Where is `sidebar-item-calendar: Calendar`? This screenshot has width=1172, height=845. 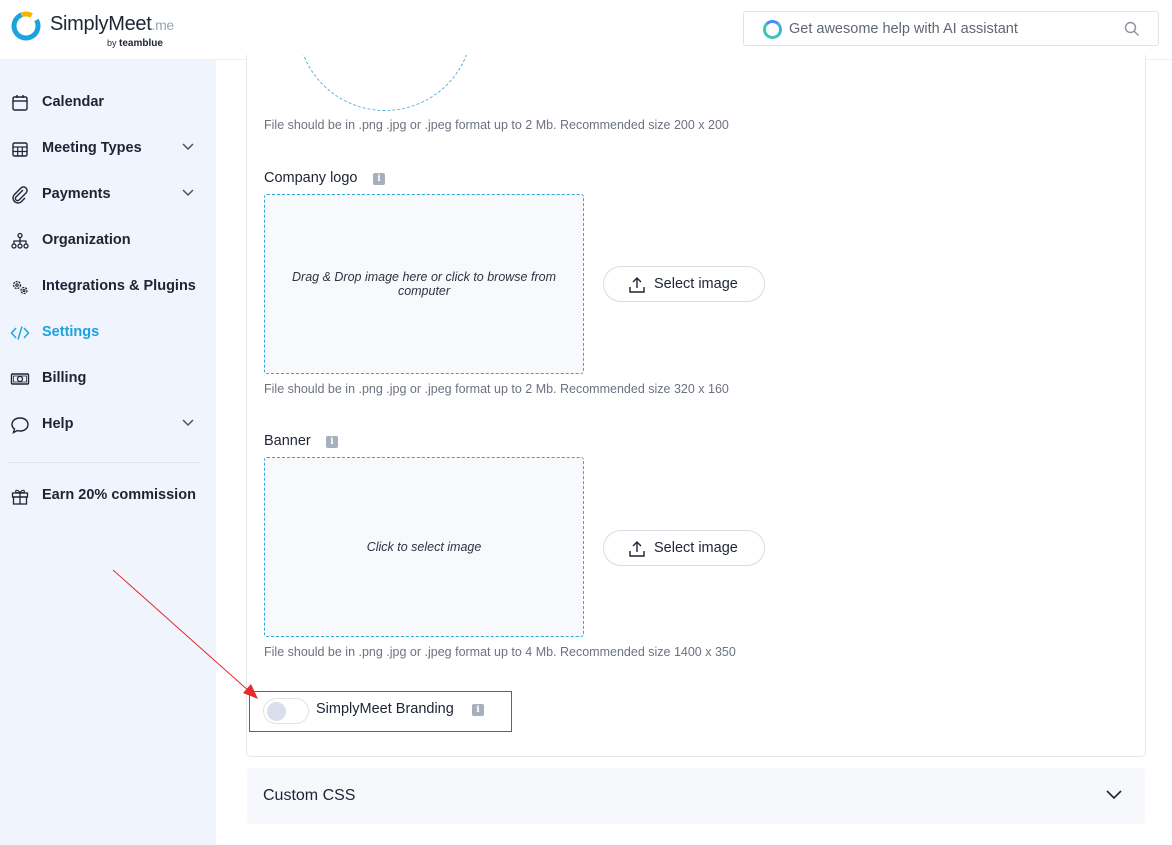
sidebar-item-calendar: Calendar is located at coordinates (108, 102).